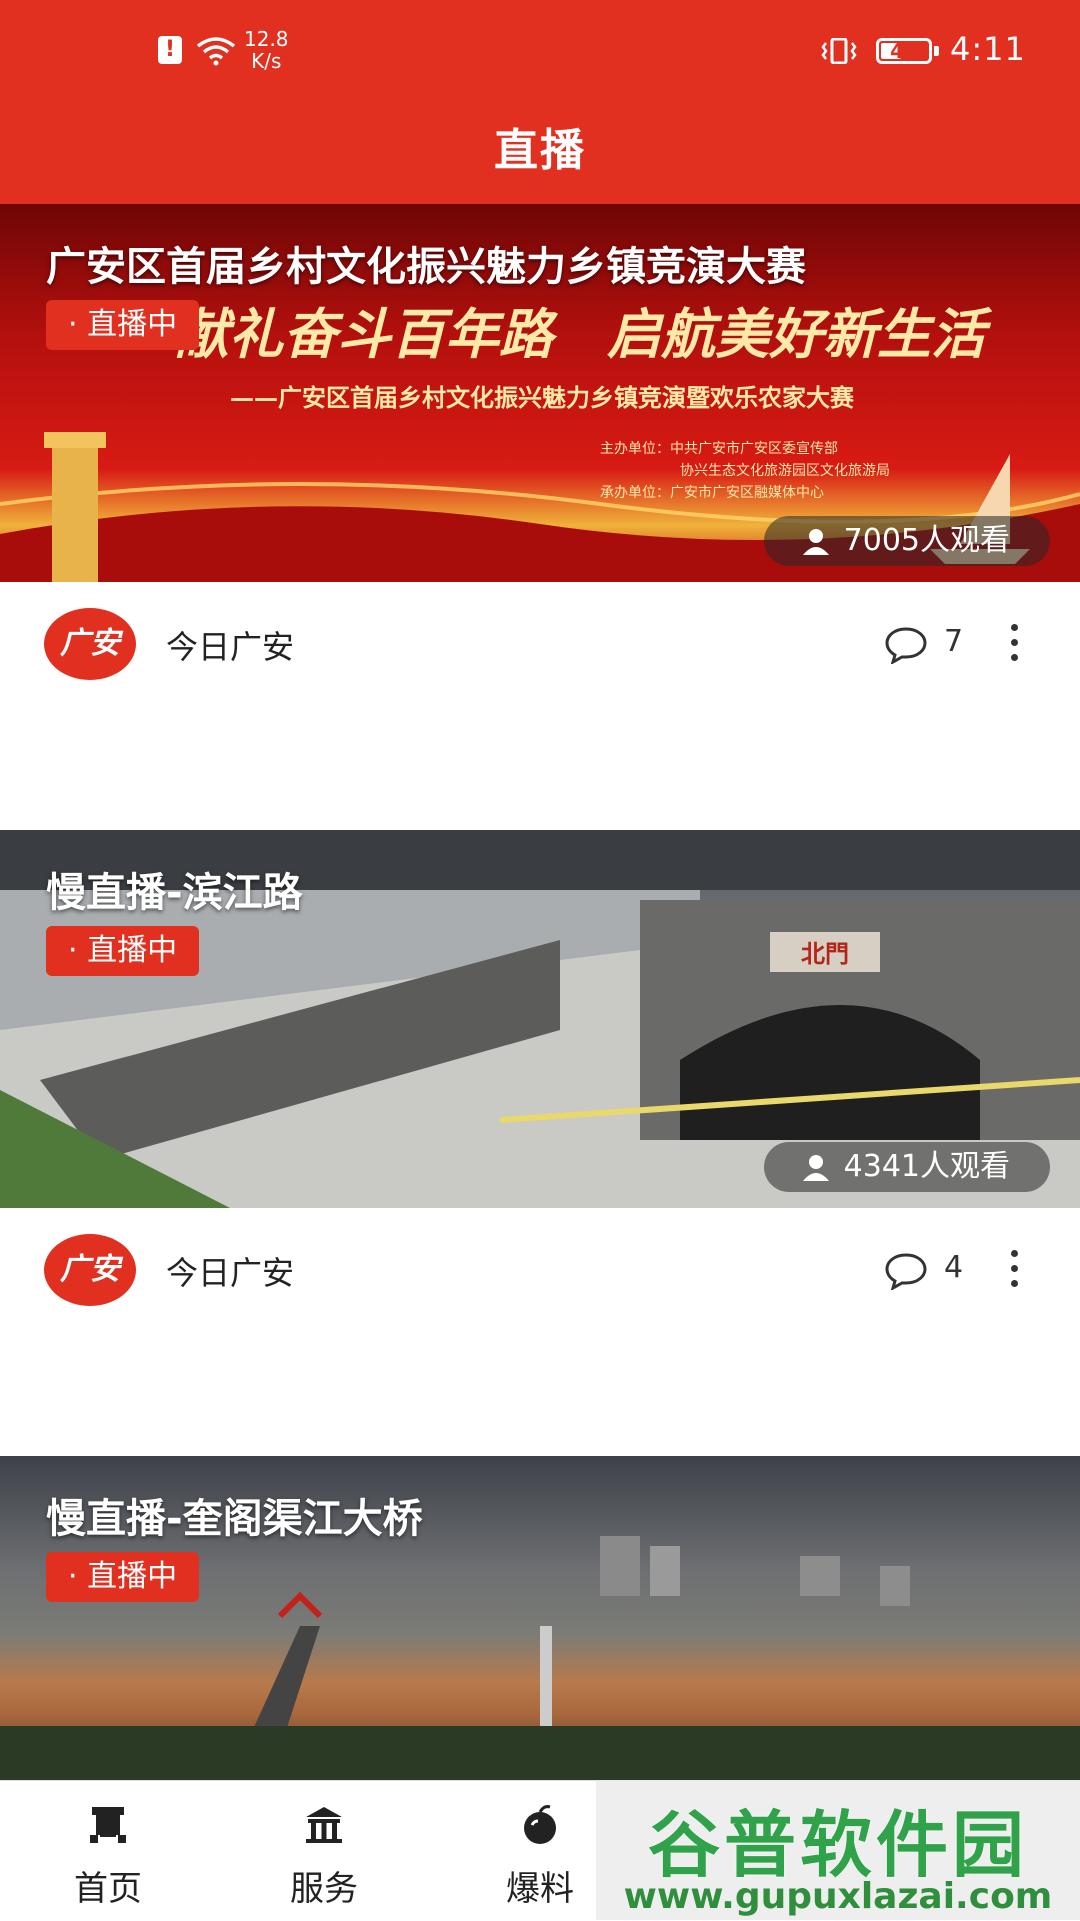 This screenshot has width=1080, height=1921. I want to click on battery-icon: 48, so click(904, 51).